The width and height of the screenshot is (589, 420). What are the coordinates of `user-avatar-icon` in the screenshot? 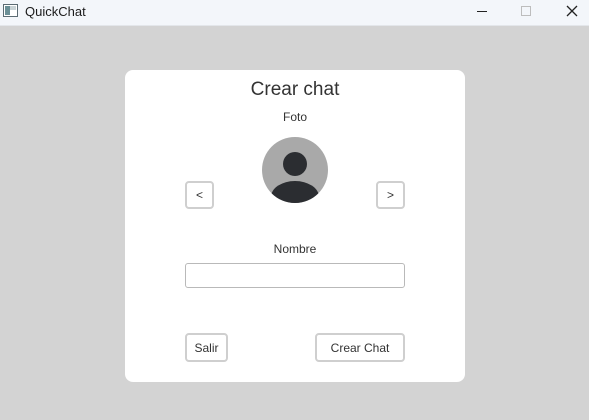 It's located at (295, 170).